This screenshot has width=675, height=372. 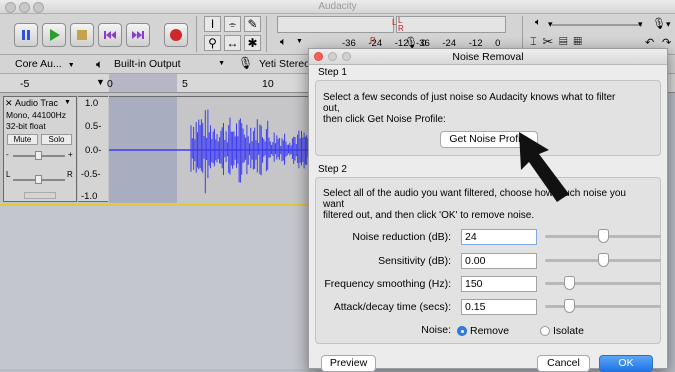 I want to click on ruler-selection, so click(x=143, y=83).